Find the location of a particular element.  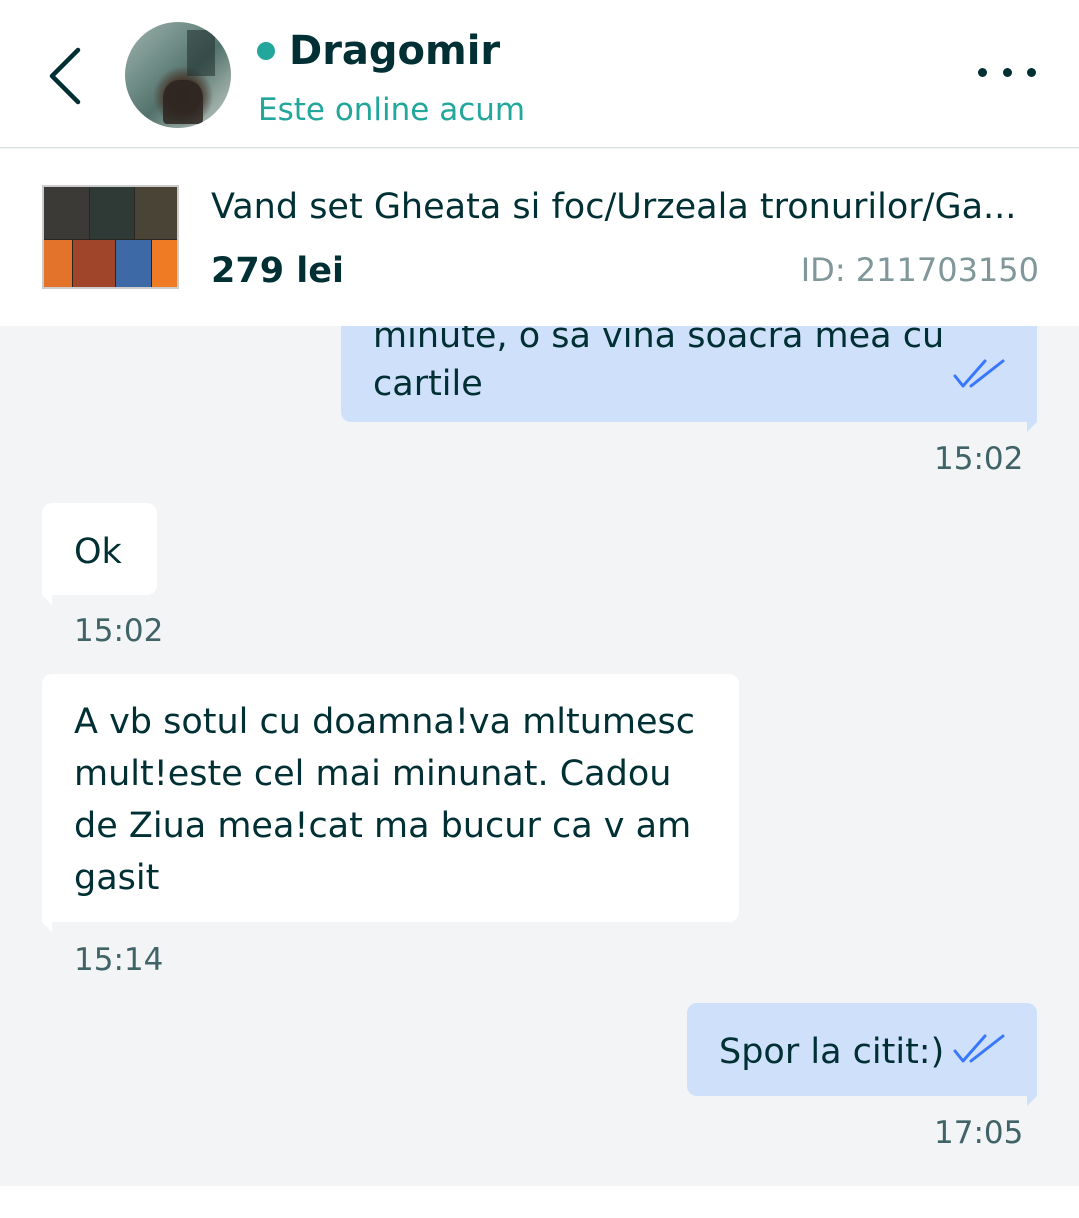

ad-price: 279 lei is located at coordinates (277, 271).